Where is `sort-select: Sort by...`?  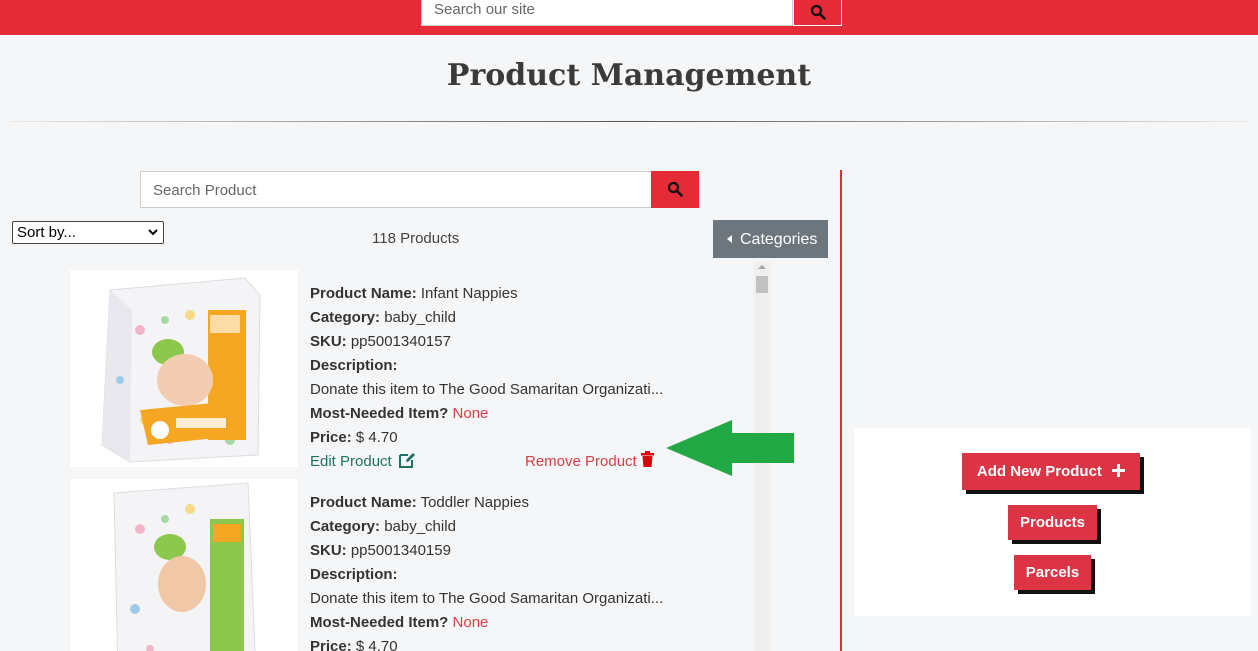 sort-select: Sort by... is located at coordinates (88, 232).